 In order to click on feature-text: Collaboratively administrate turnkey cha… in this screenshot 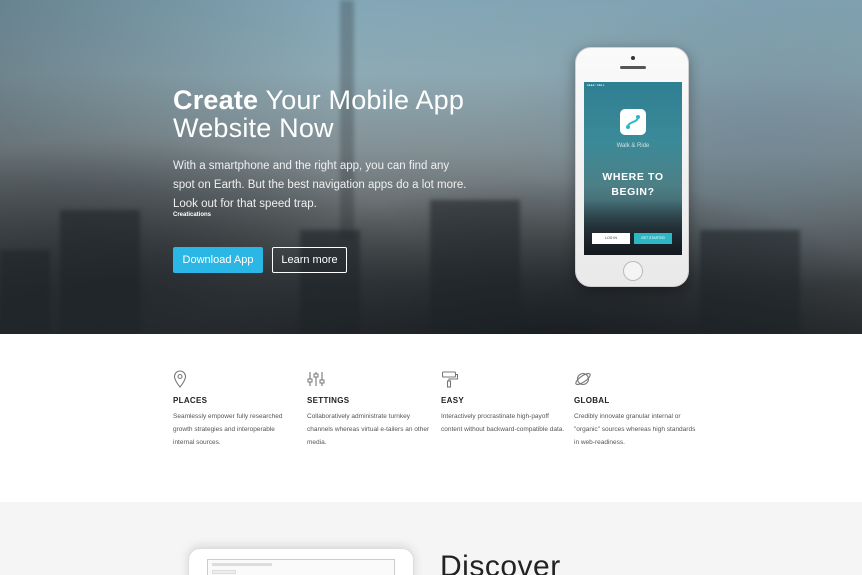, I will do `click(368, 429)`.